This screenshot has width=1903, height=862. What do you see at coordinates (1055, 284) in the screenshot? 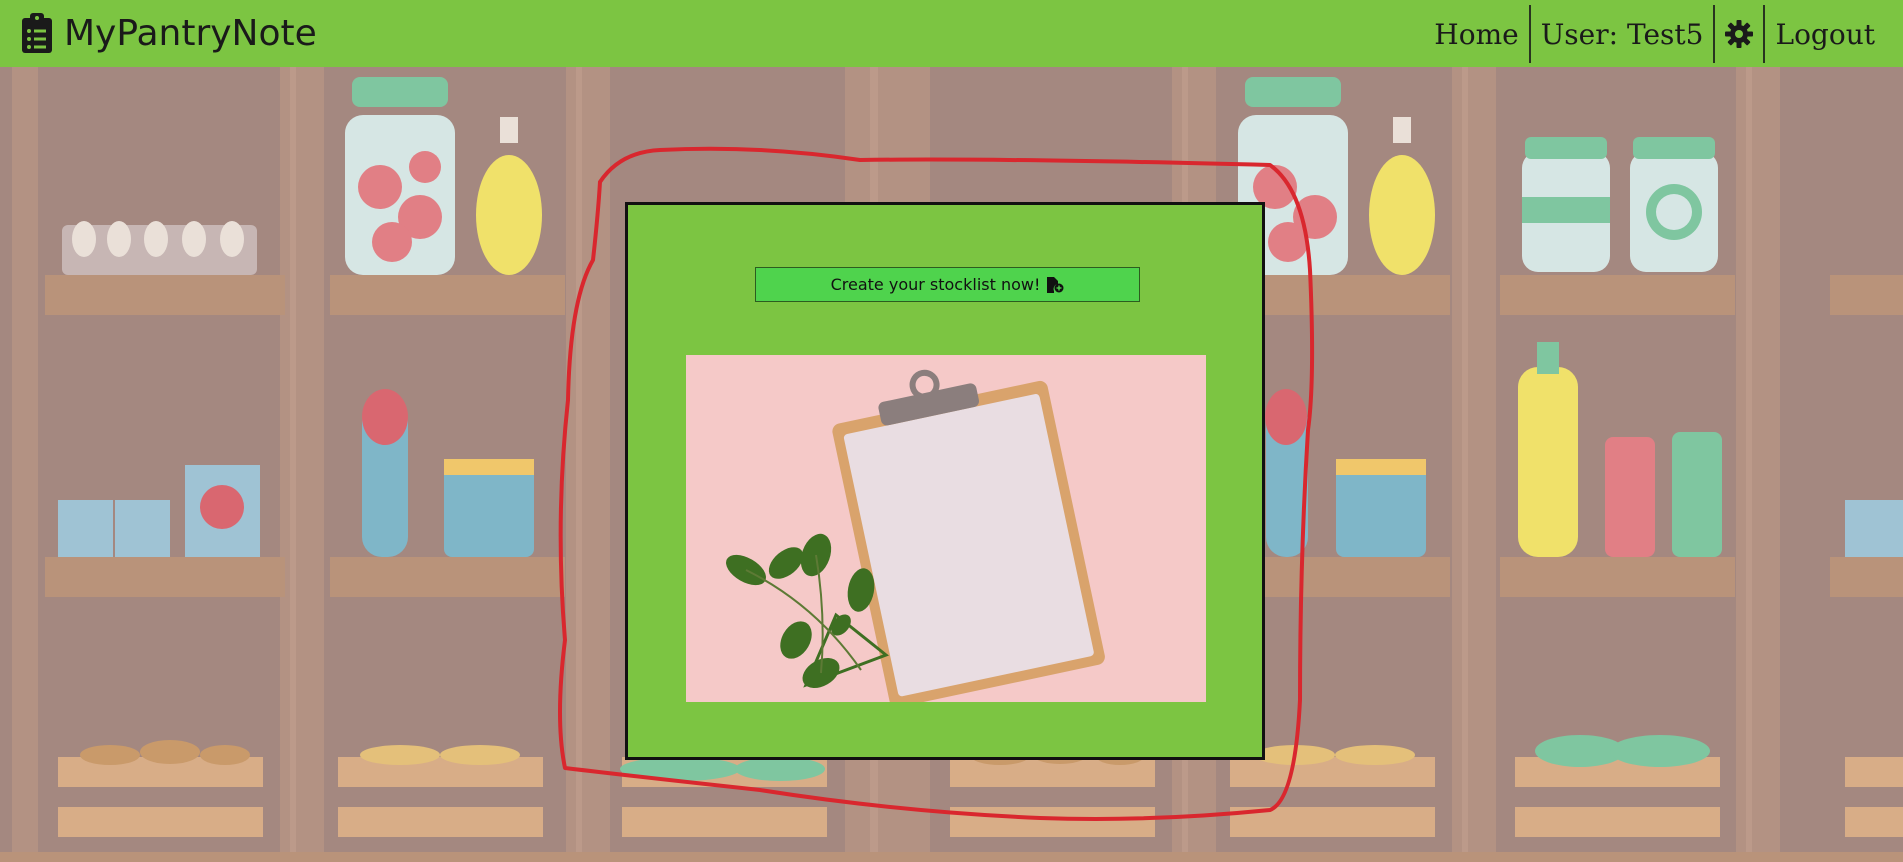
I see `file-plus-icon` at bounding box center [1055, 284].